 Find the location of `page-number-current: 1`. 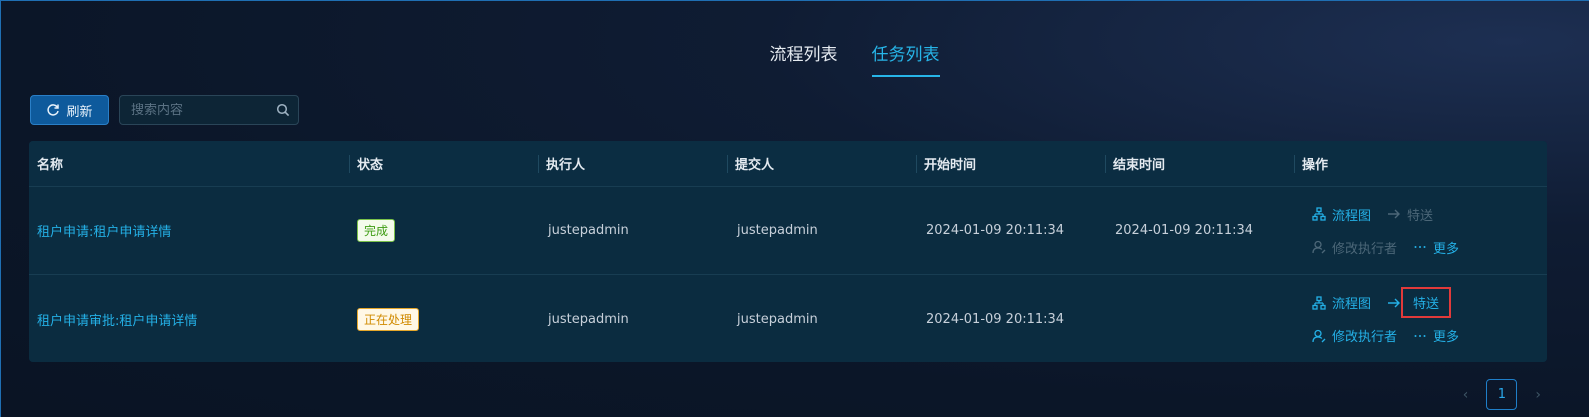

page-number-current: 1 is located at coordinates (1502, 394).